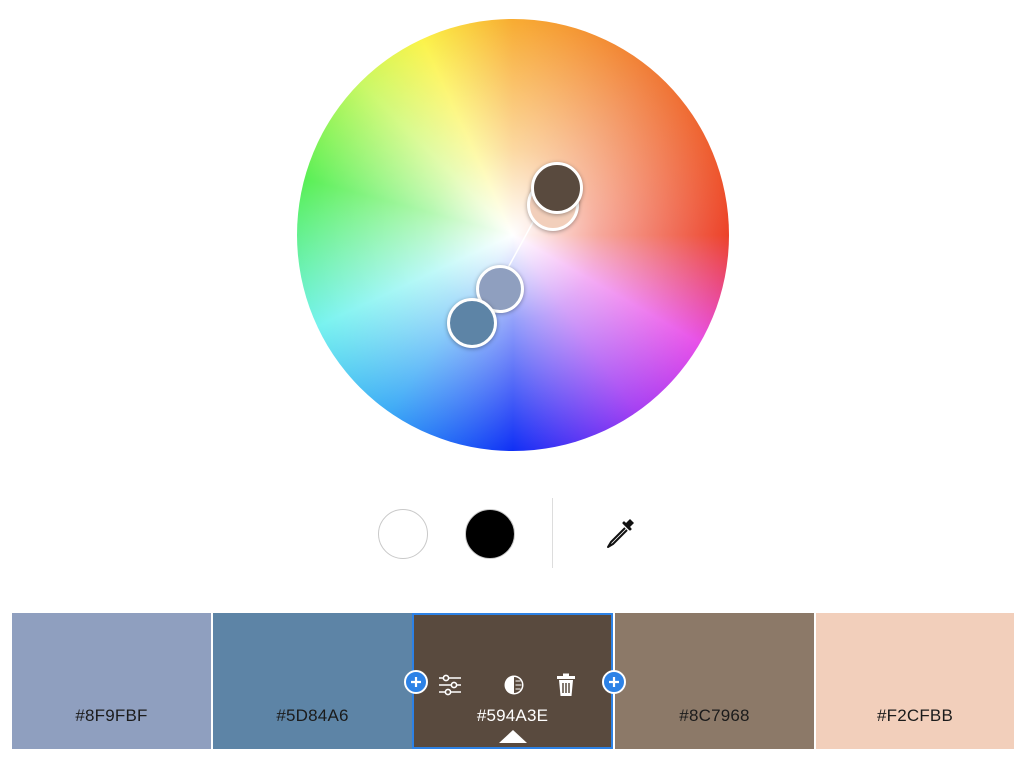 Image resolution: width=1024 pixels, height=760 pixels. I want to click on add-color-right-button, so click(614, 682).